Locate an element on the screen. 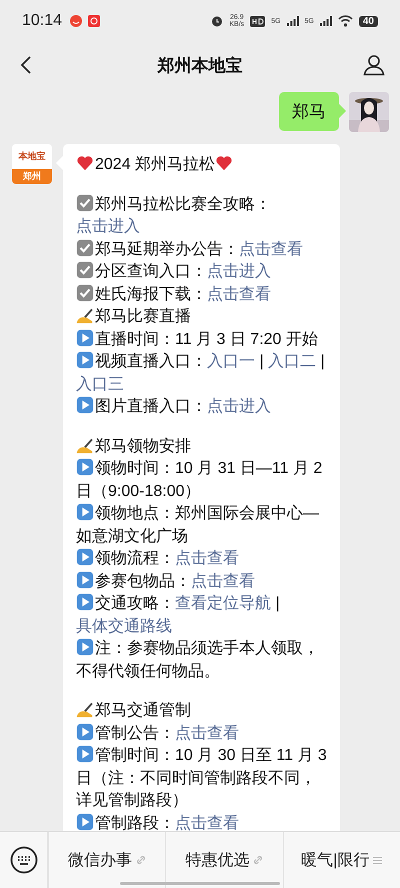  message-line: 郑马交通管制 is located at coordinates (202, 711).